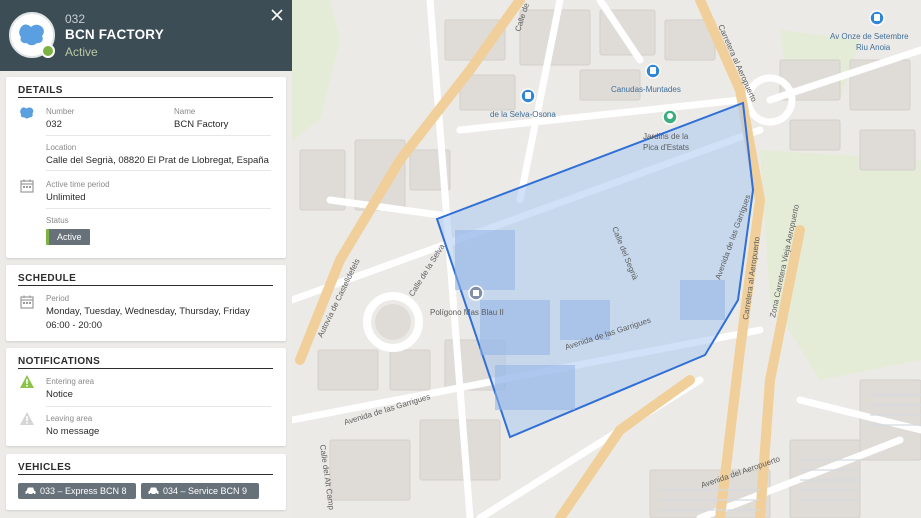 This screenshot has height=518, width=921. I want to click on entering-value: Notice, so click(59, 394).